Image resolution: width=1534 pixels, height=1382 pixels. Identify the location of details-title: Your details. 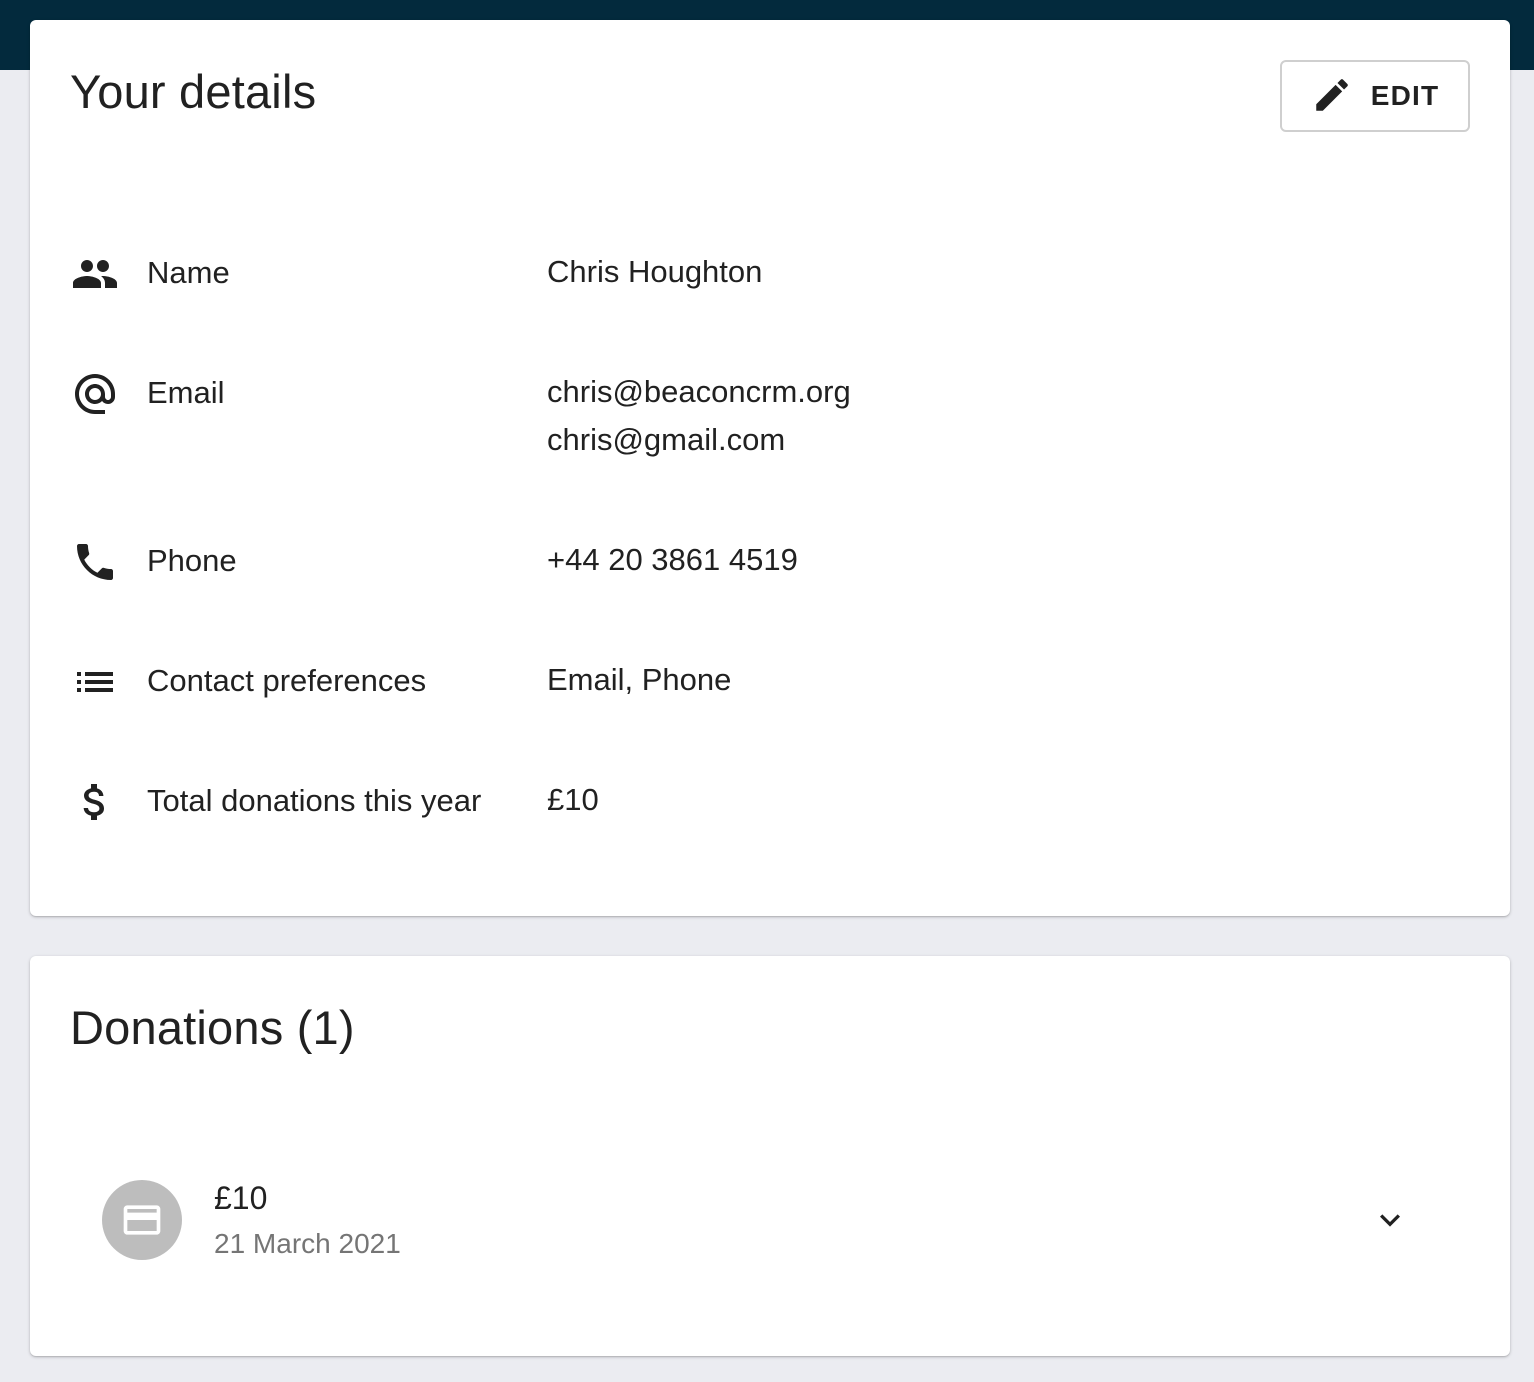
(193, 91).